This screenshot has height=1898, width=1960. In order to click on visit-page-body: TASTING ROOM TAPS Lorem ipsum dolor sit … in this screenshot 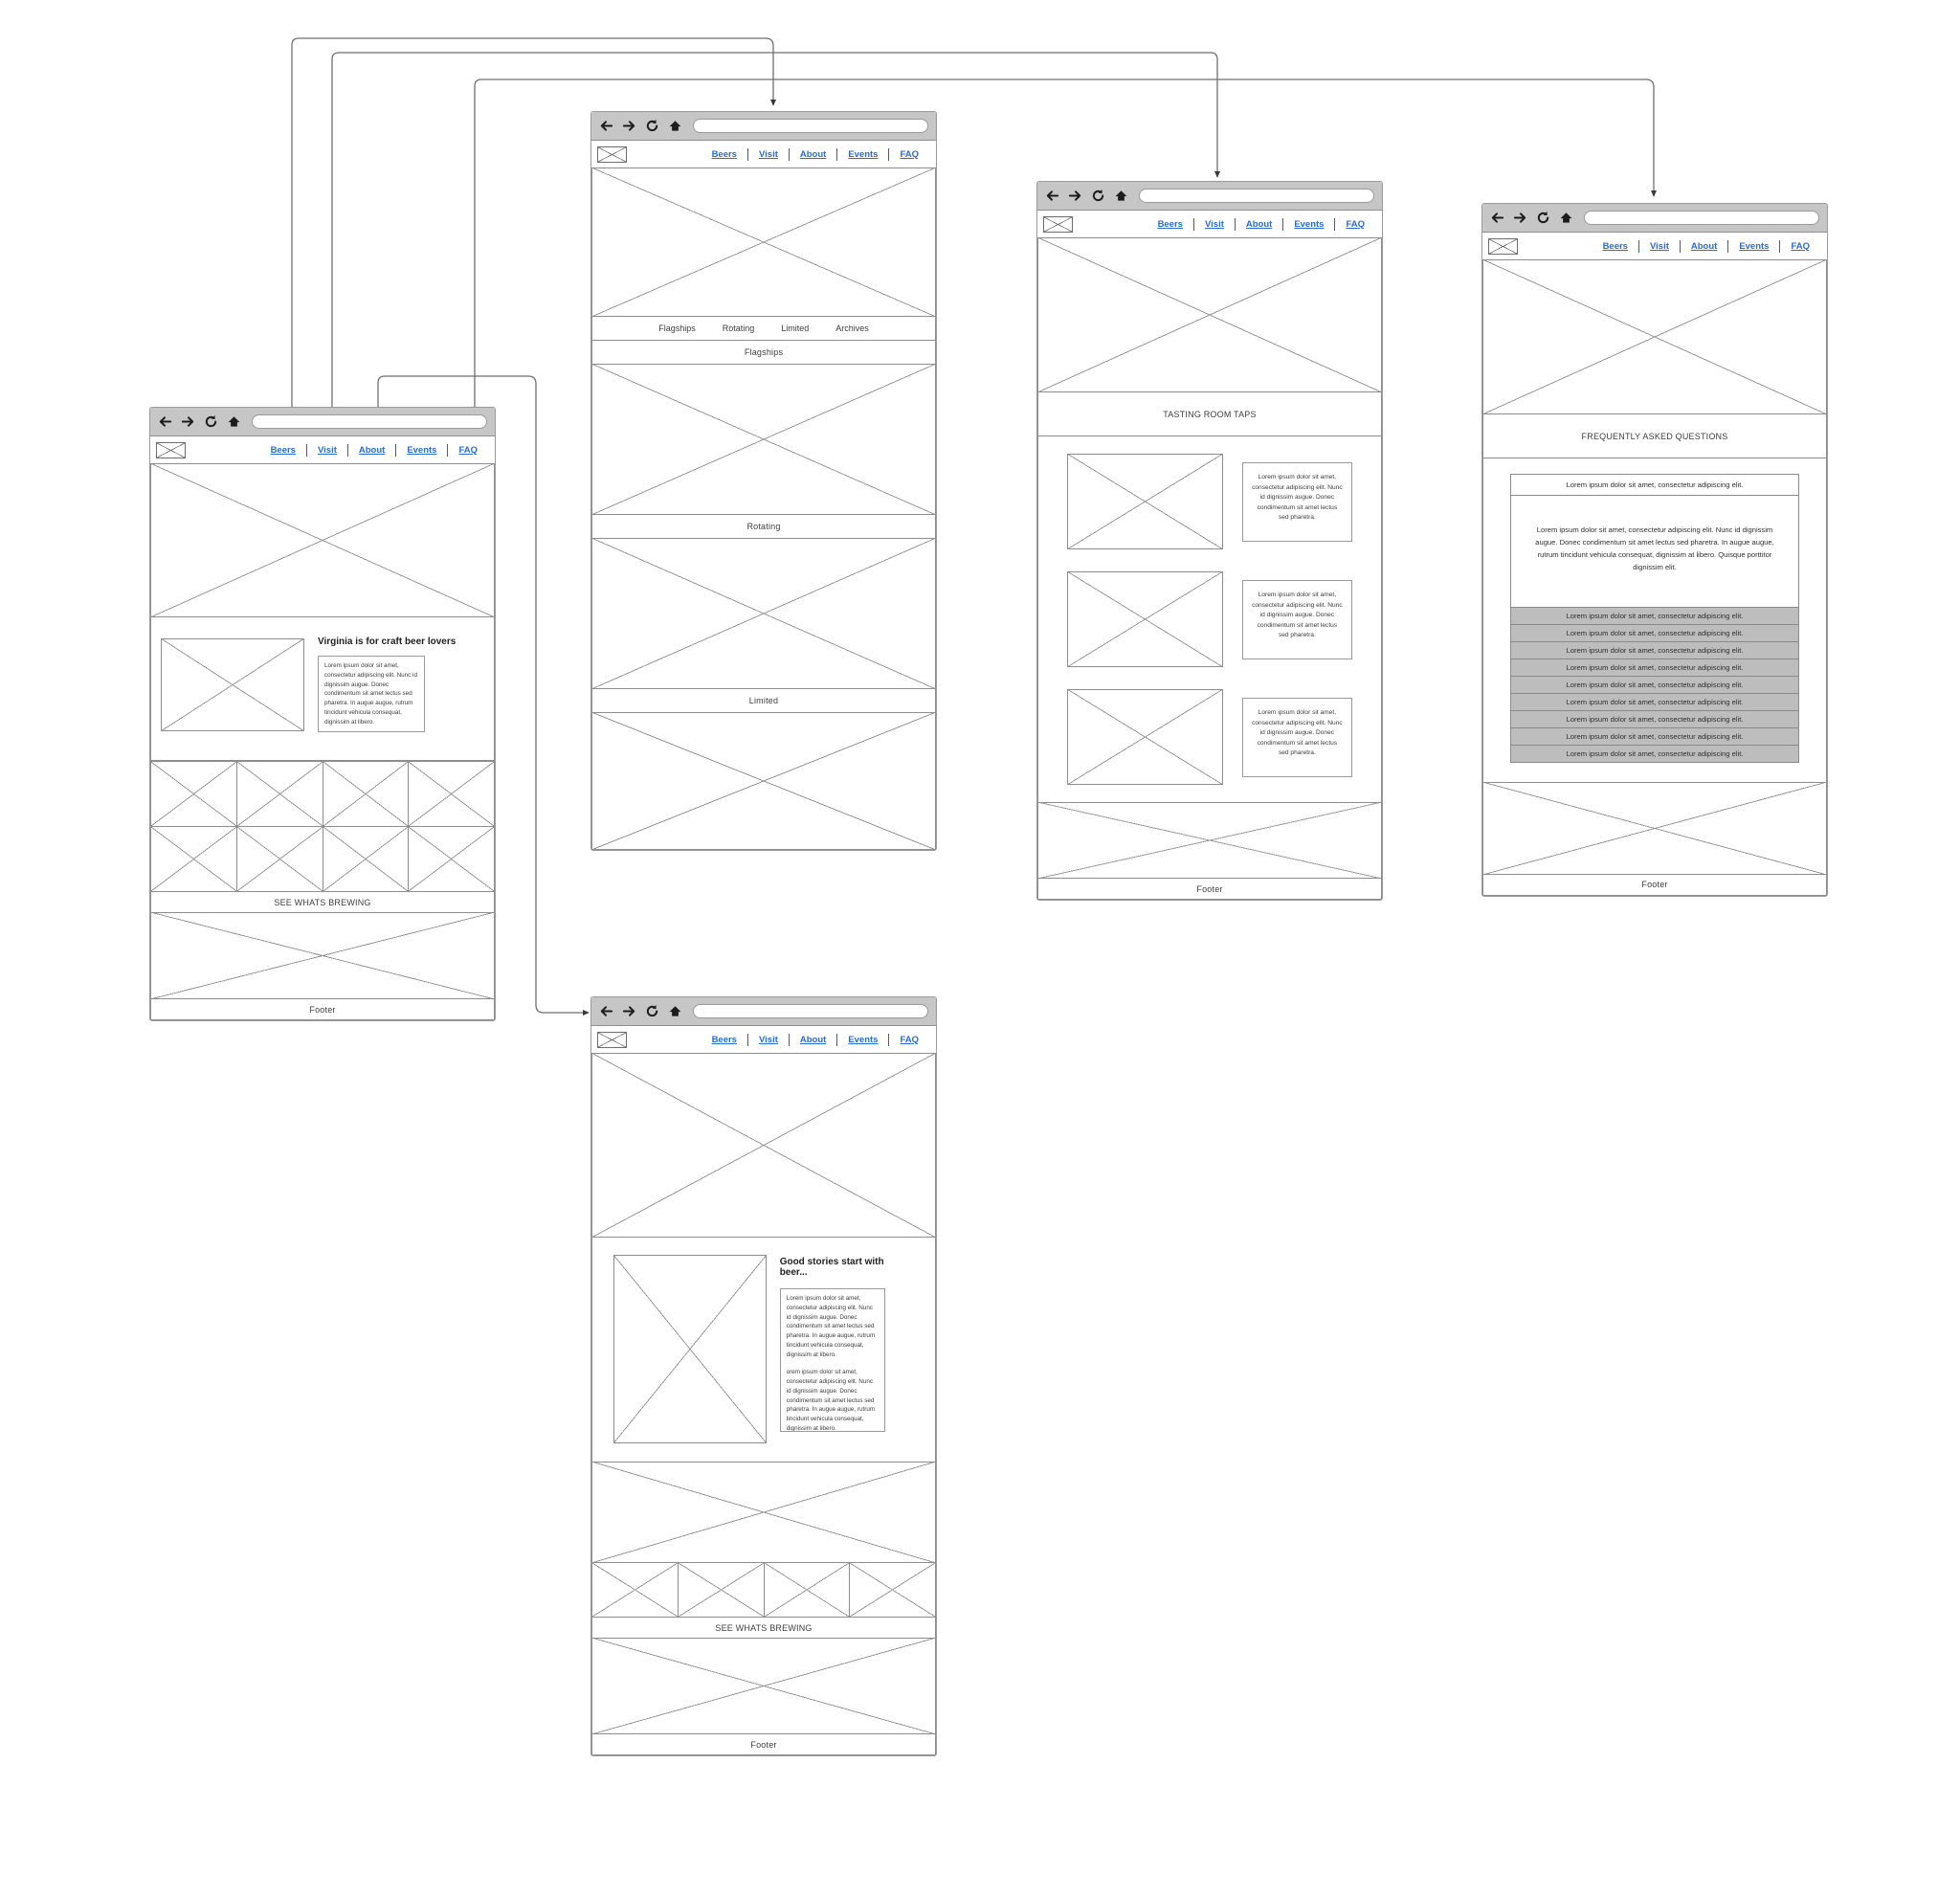, I will do `click(1209, 569)`.